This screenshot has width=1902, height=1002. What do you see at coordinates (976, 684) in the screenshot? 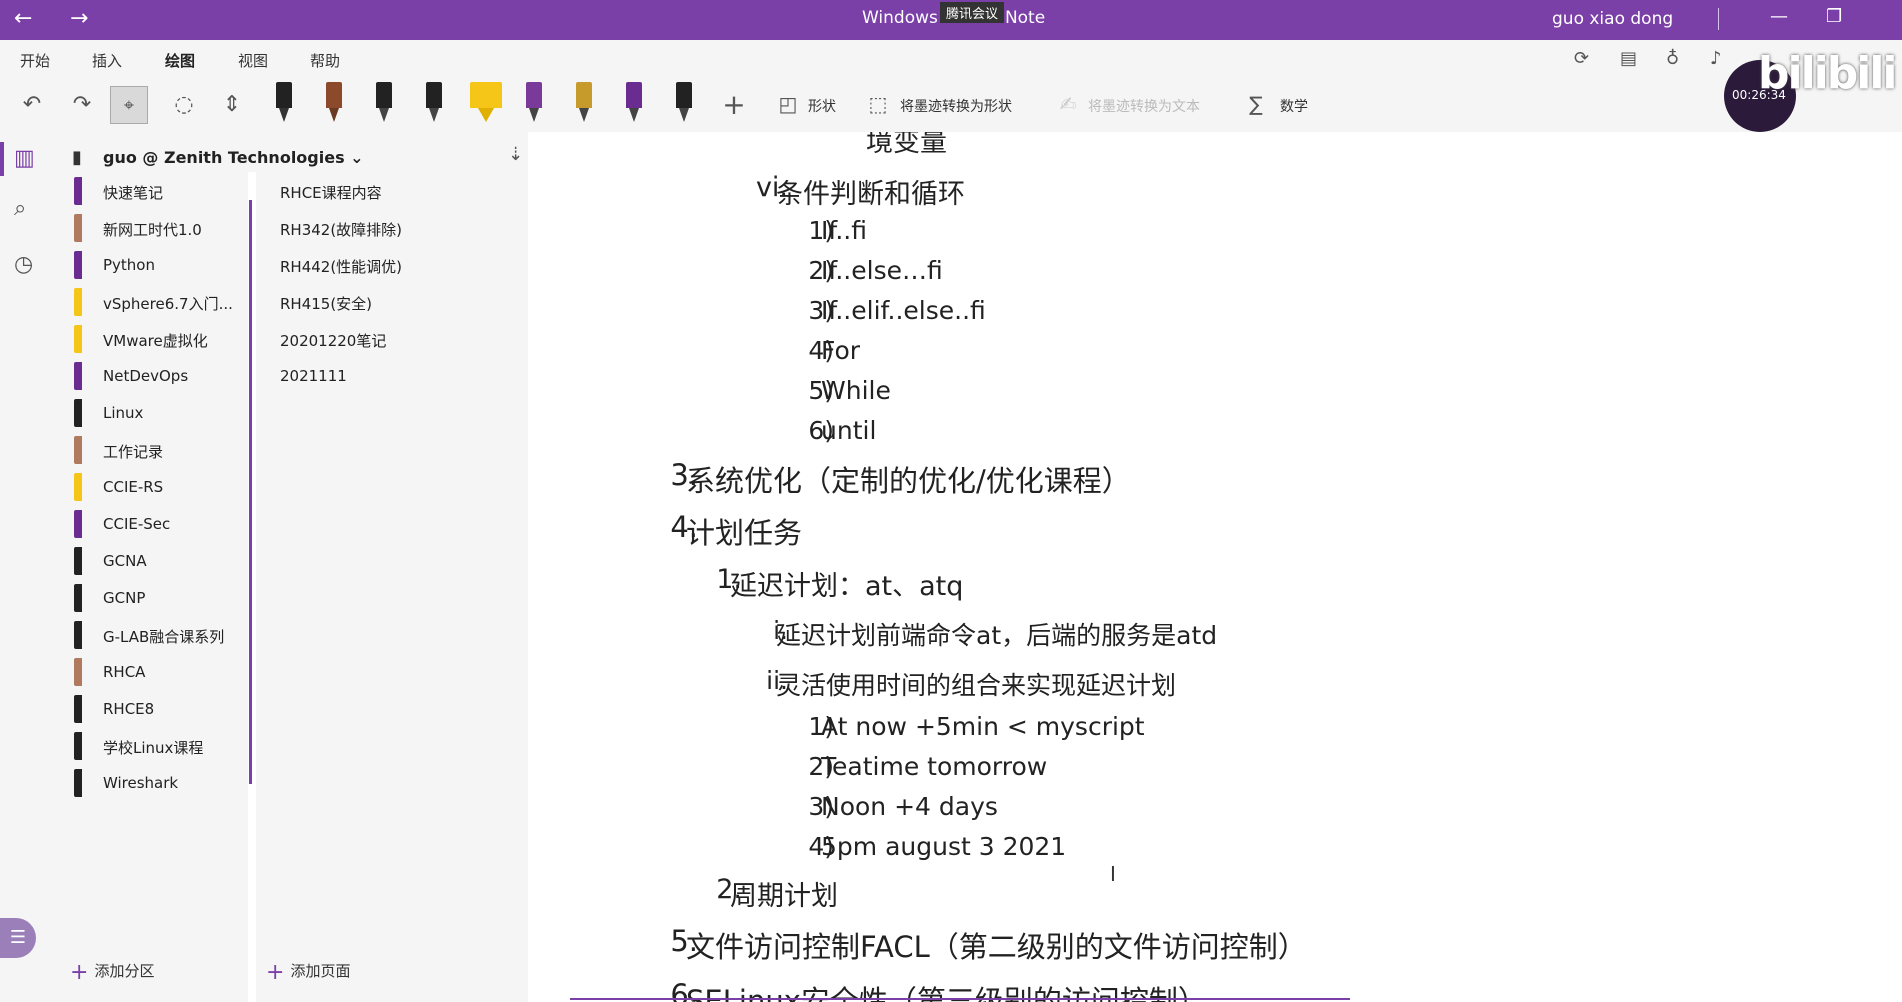
I see `outline-item: 灵活使用时间的组合来实现延迟计划` at bounding box center [976, 684].